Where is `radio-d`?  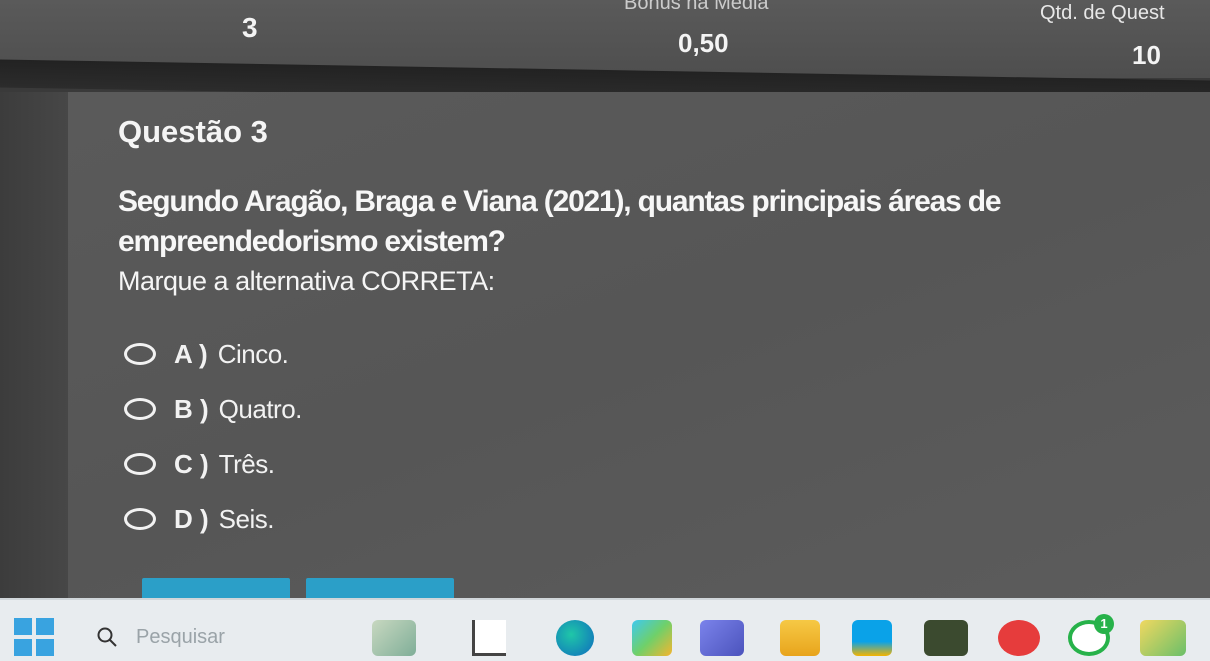 radio-d is located at coordinates (140, 519).